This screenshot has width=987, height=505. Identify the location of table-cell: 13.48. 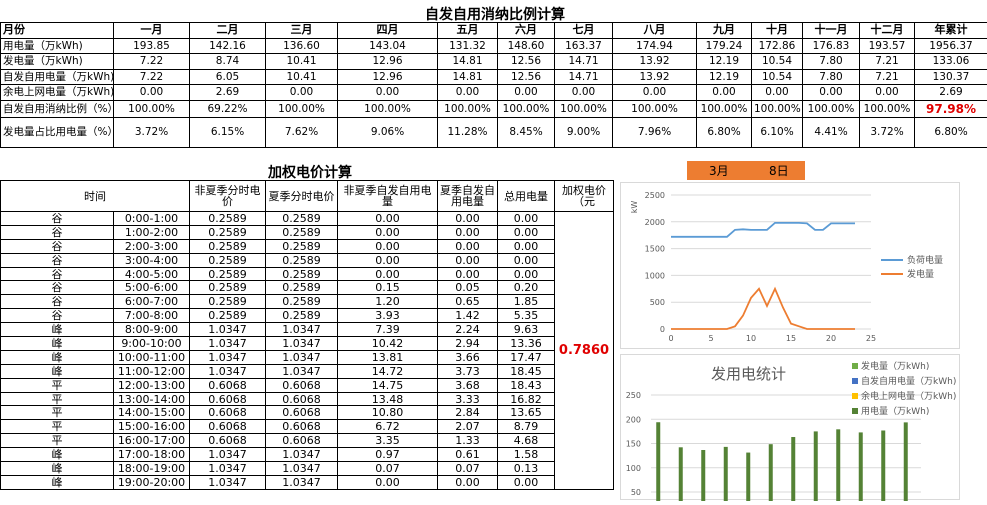
(388, 399).